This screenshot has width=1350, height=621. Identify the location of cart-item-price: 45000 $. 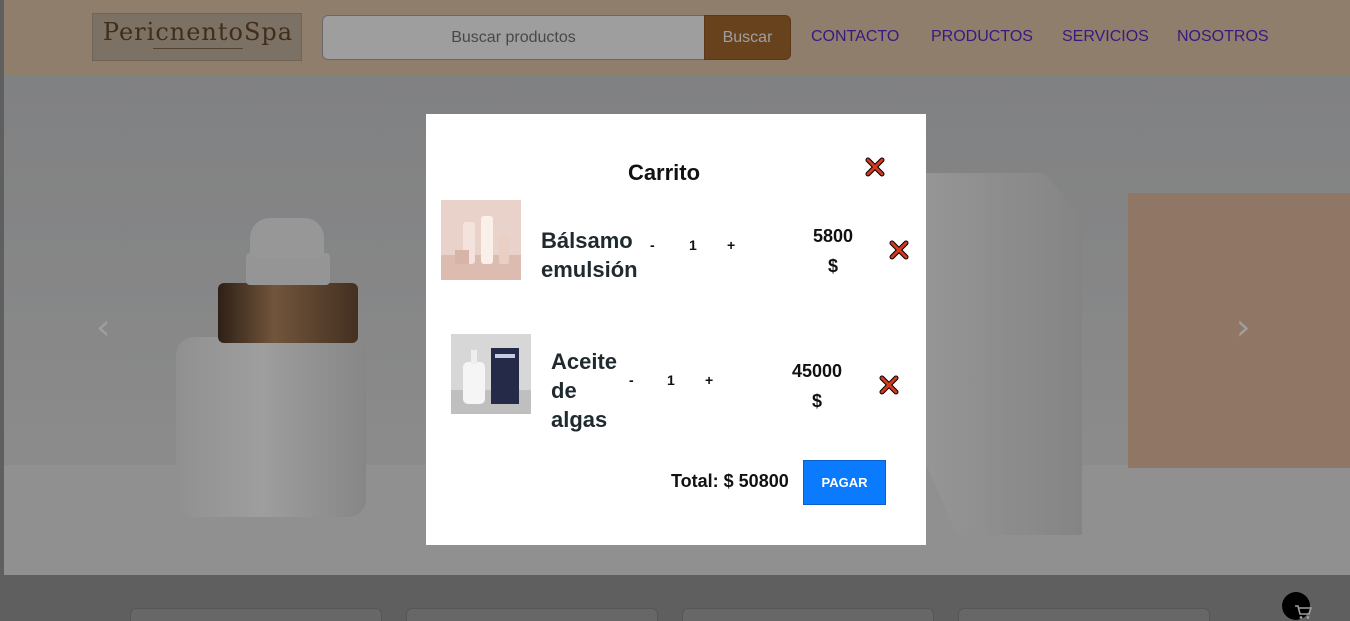
(817, 386).